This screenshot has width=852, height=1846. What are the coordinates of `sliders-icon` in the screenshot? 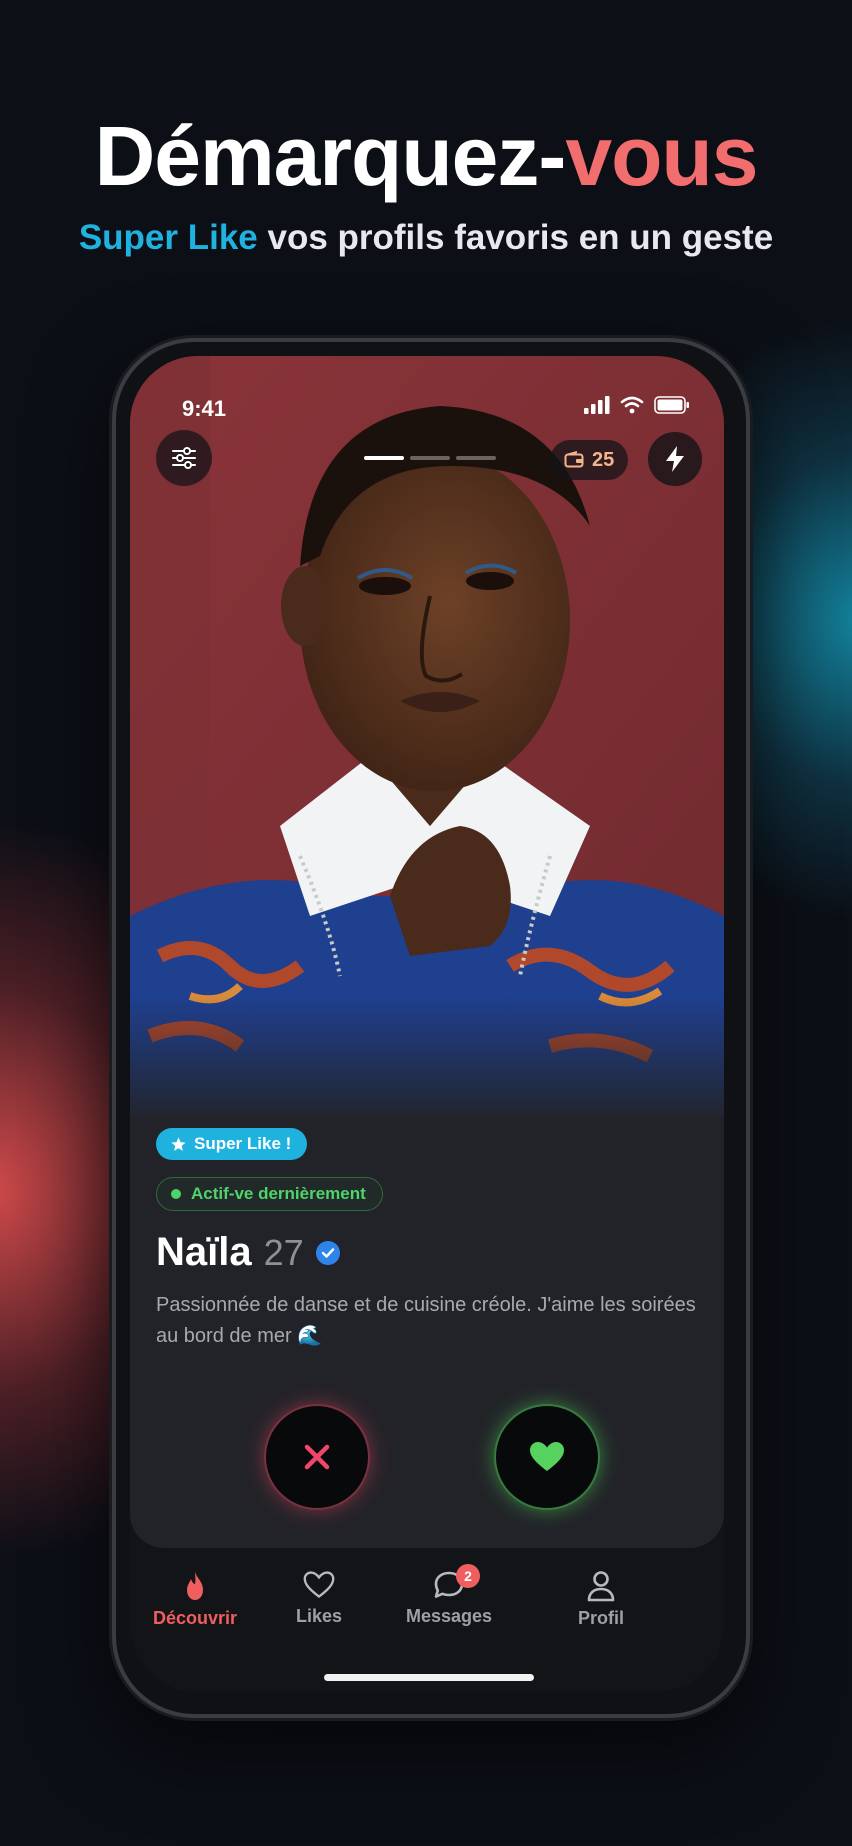 It's located at (184, 458).